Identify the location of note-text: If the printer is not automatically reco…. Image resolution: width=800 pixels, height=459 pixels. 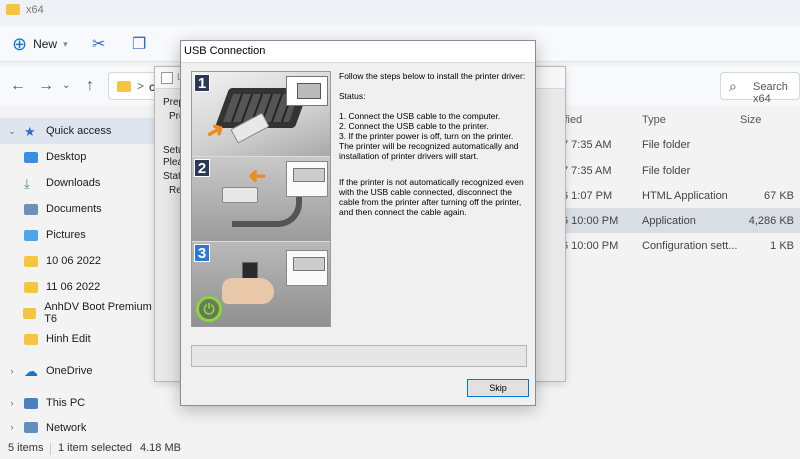
(431, 197).